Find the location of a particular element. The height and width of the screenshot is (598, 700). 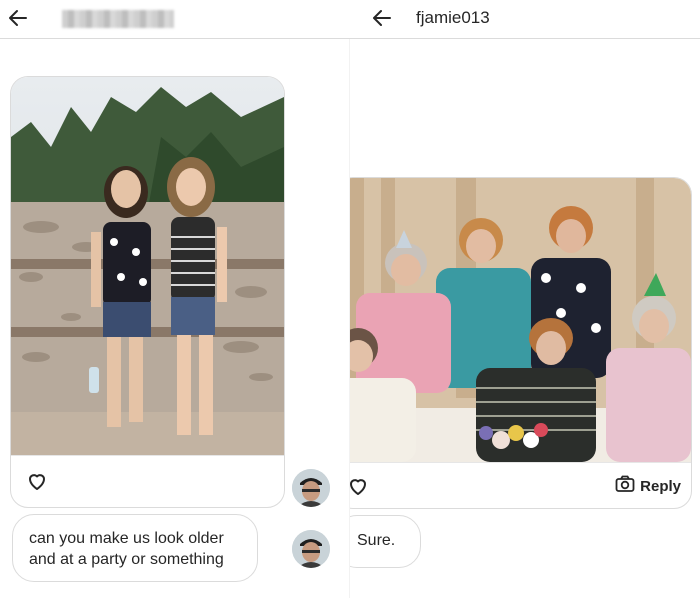

conversation-username: fjamie013 is located at coordinates (453, 18).